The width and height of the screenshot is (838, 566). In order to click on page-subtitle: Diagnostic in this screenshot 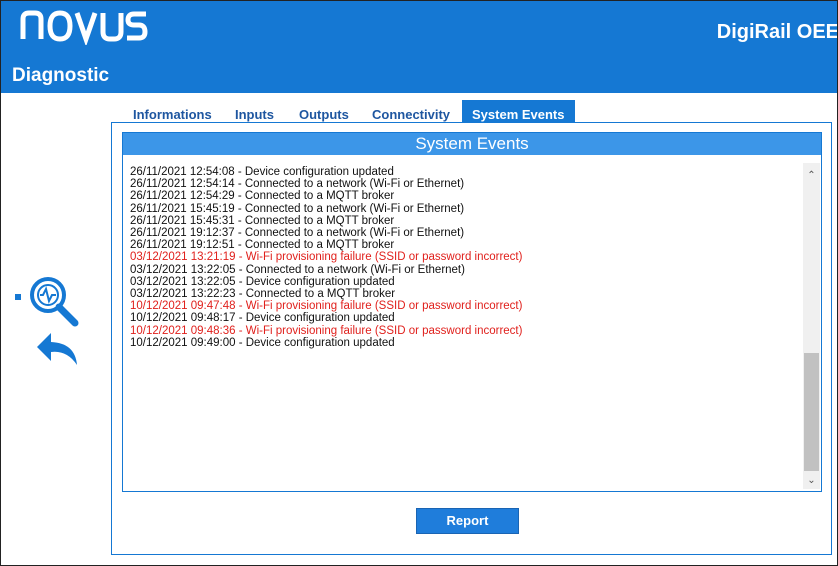, I will do `click(61, 75)`.